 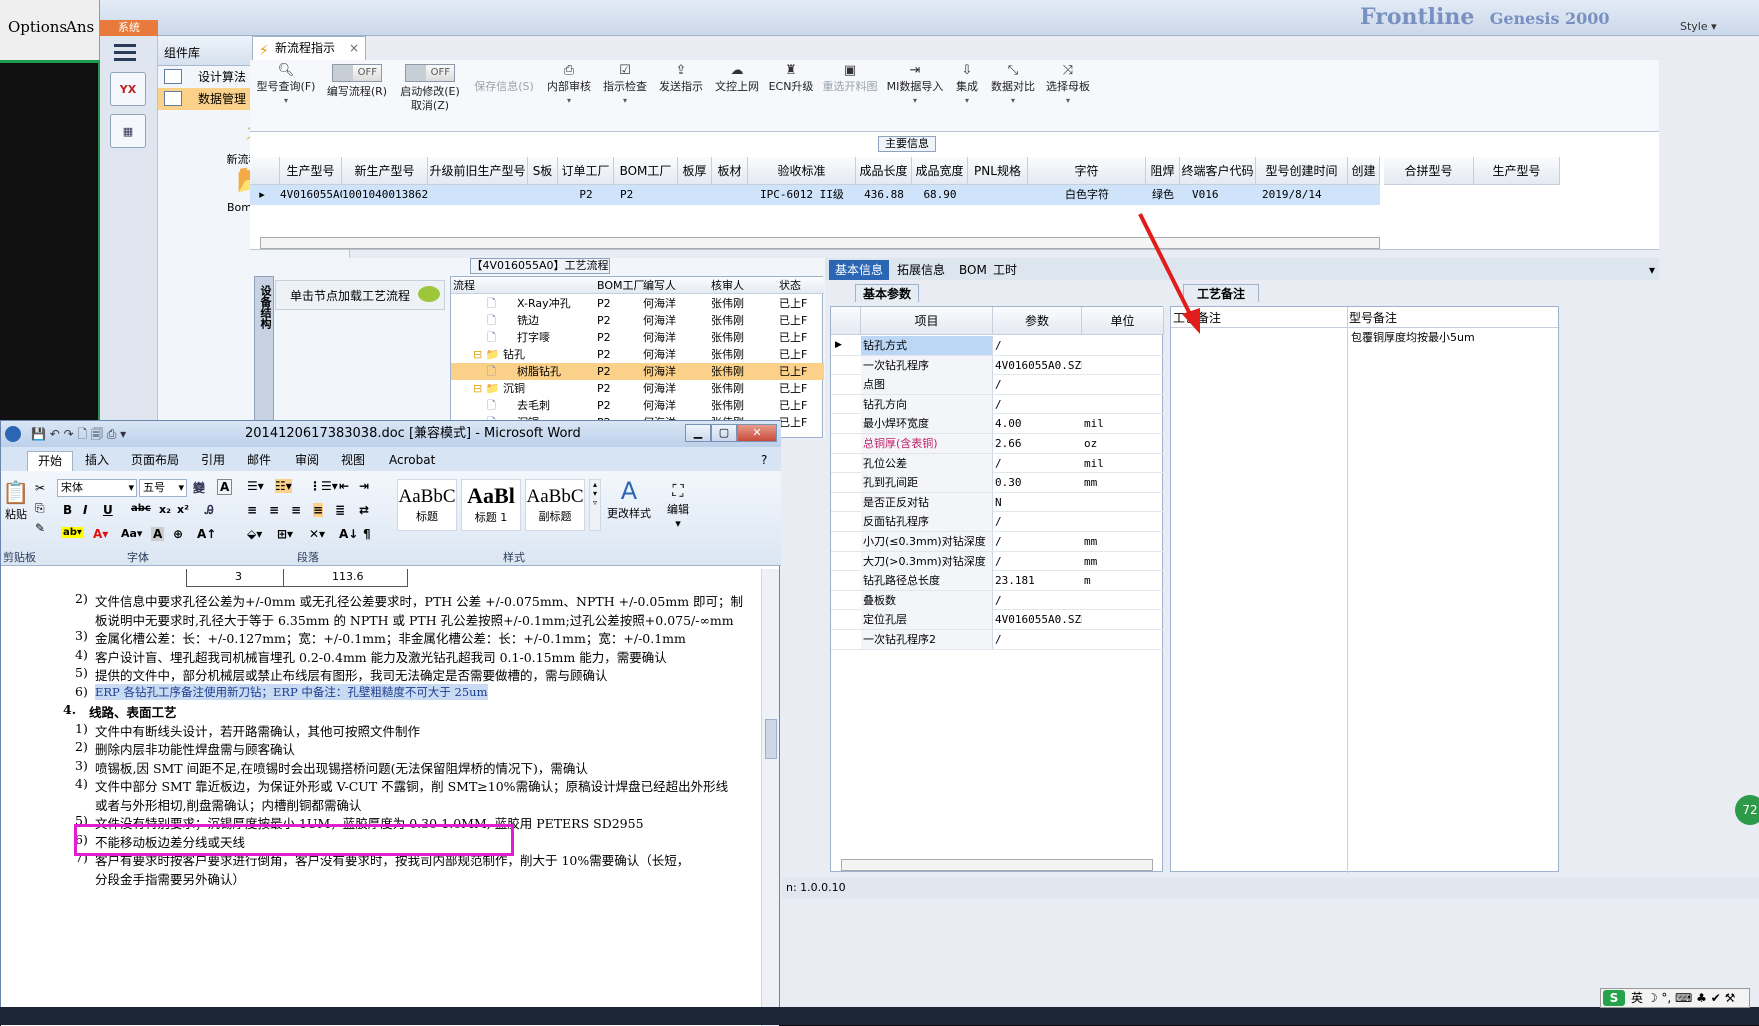 I want to click on sort-icon: A↓, so click(x=348, y=534).